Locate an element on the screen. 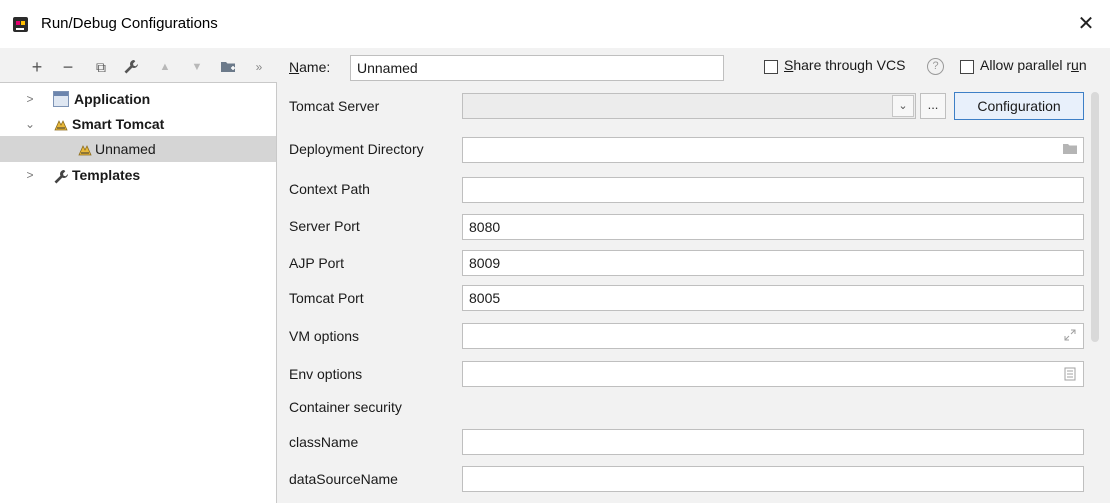 The height and width of the screenshot is (503, 1110). tree-item-label: Unnamed is located at coordinates (125, 149).